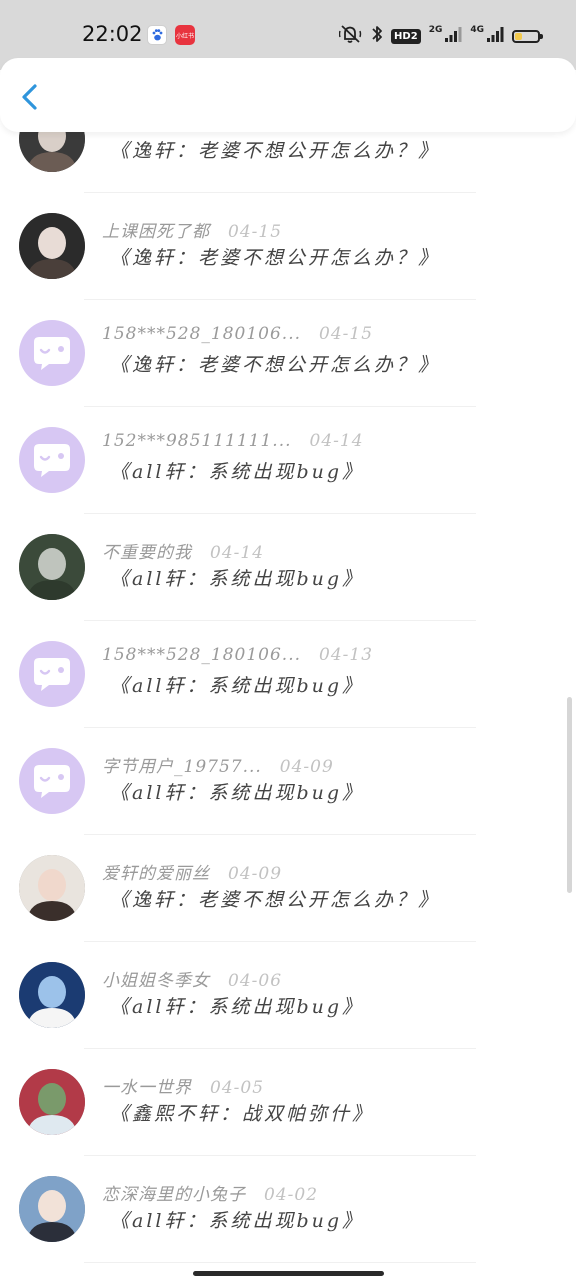  Describe the element at coordinates (518, 36) in the screenshot. I see `battery-fill` at that location.